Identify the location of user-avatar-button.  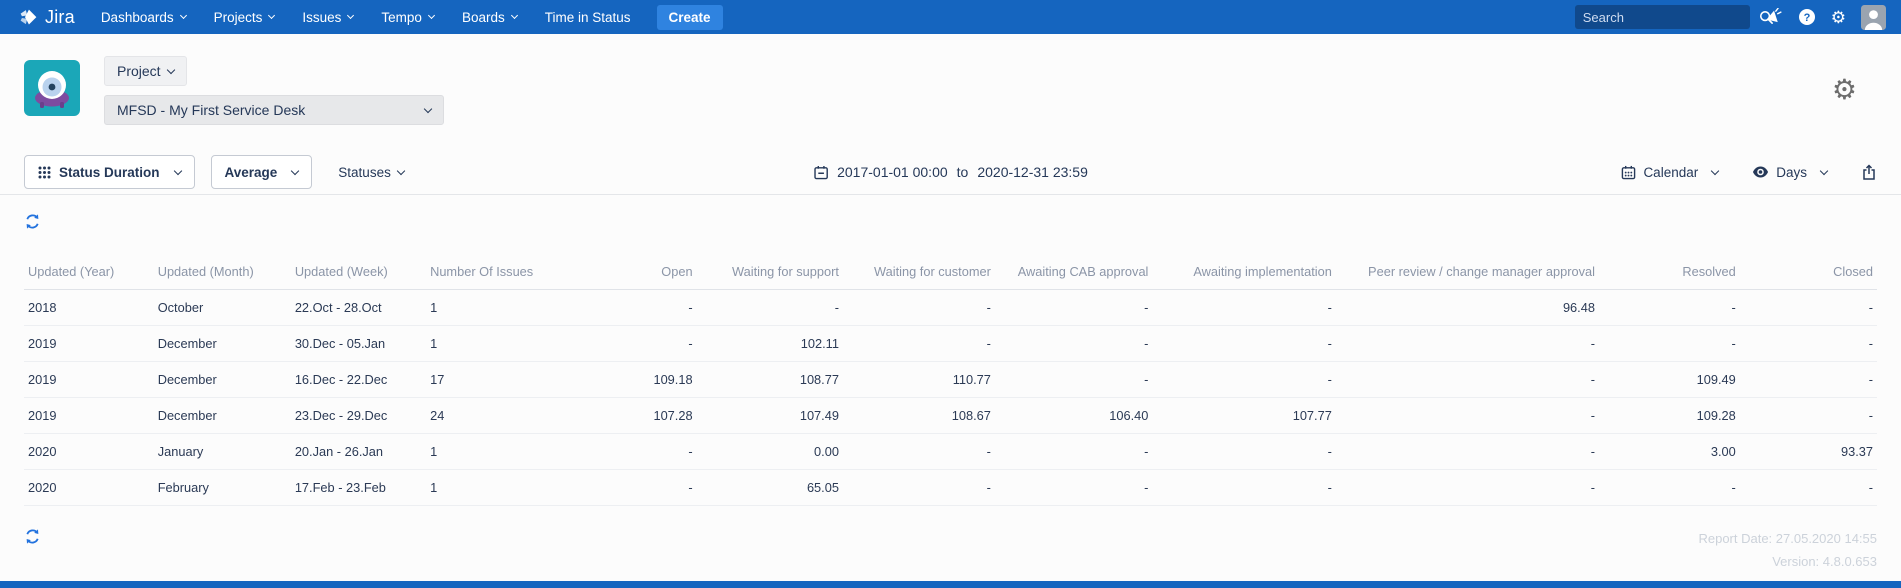
(1873, 17).